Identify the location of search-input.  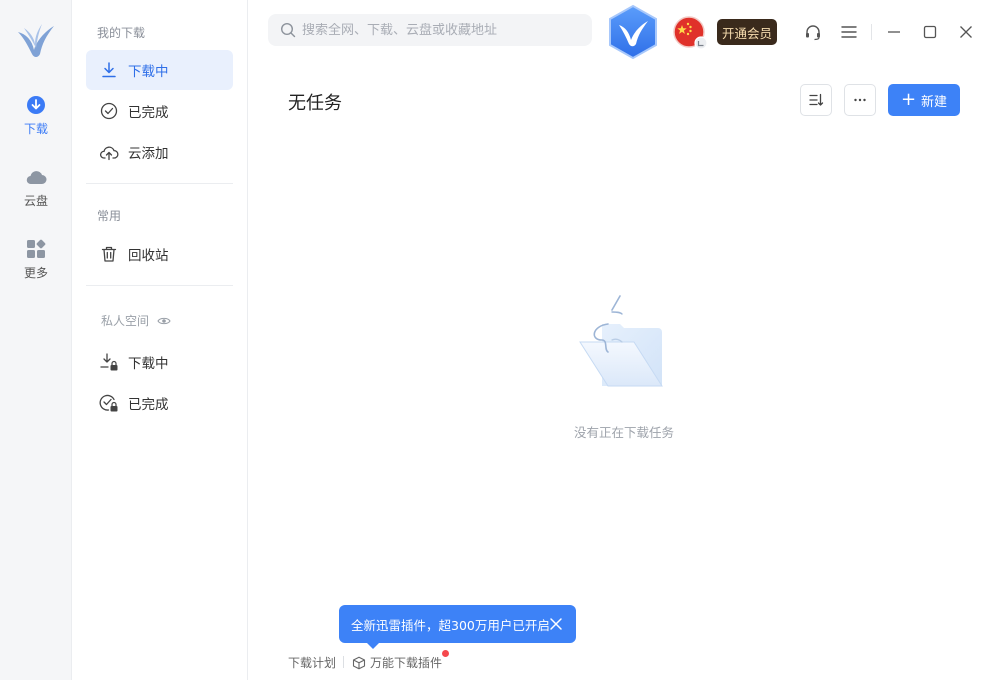
(437, 30).